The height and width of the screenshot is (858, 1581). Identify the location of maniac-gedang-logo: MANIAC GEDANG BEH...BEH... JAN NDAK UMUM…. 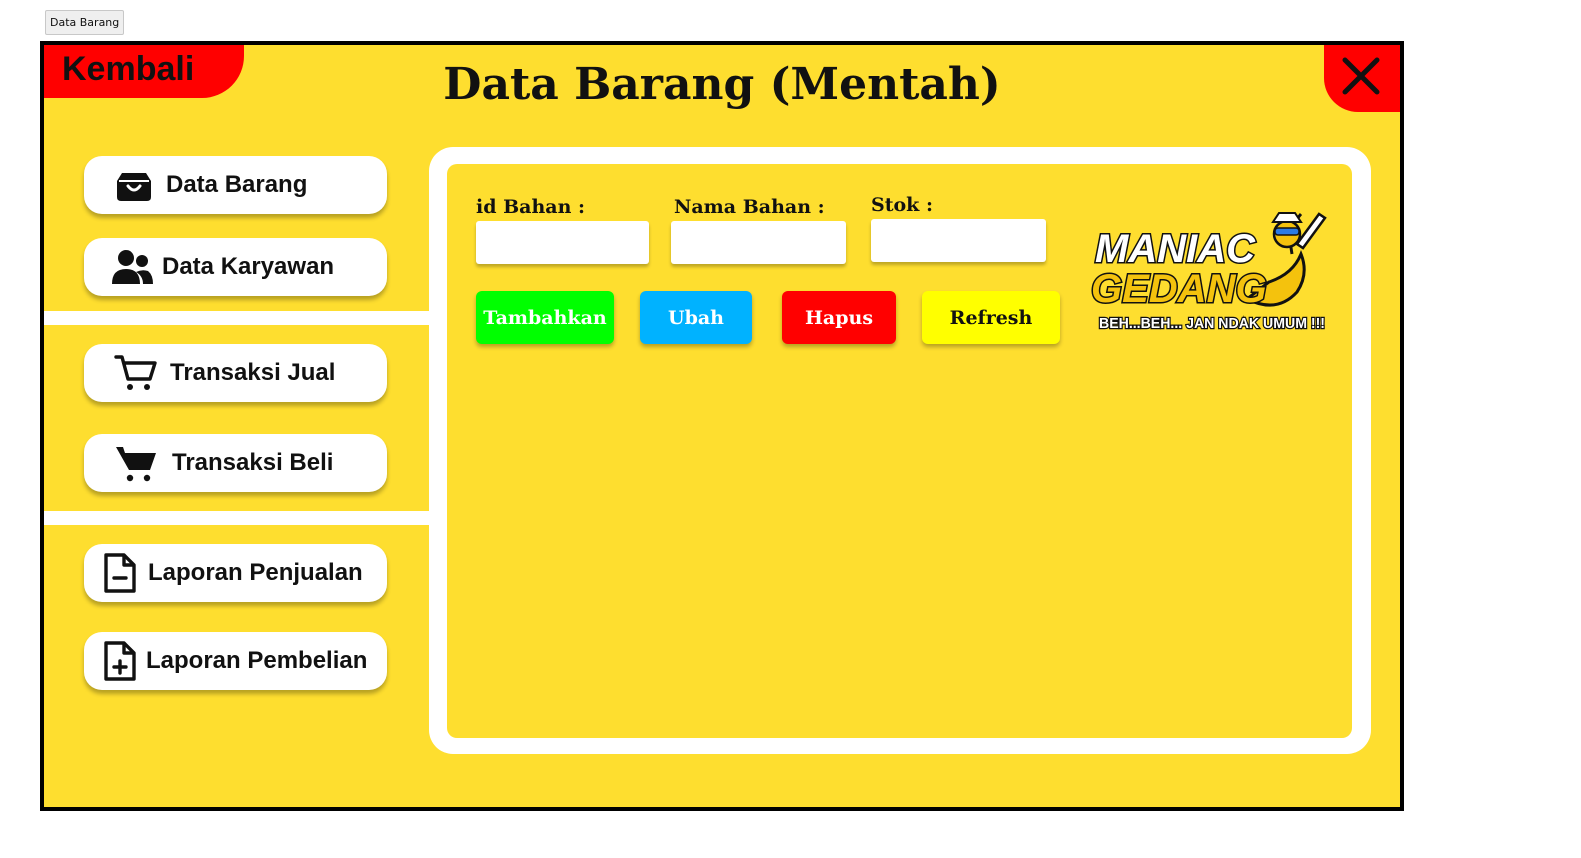
(1208, 272).